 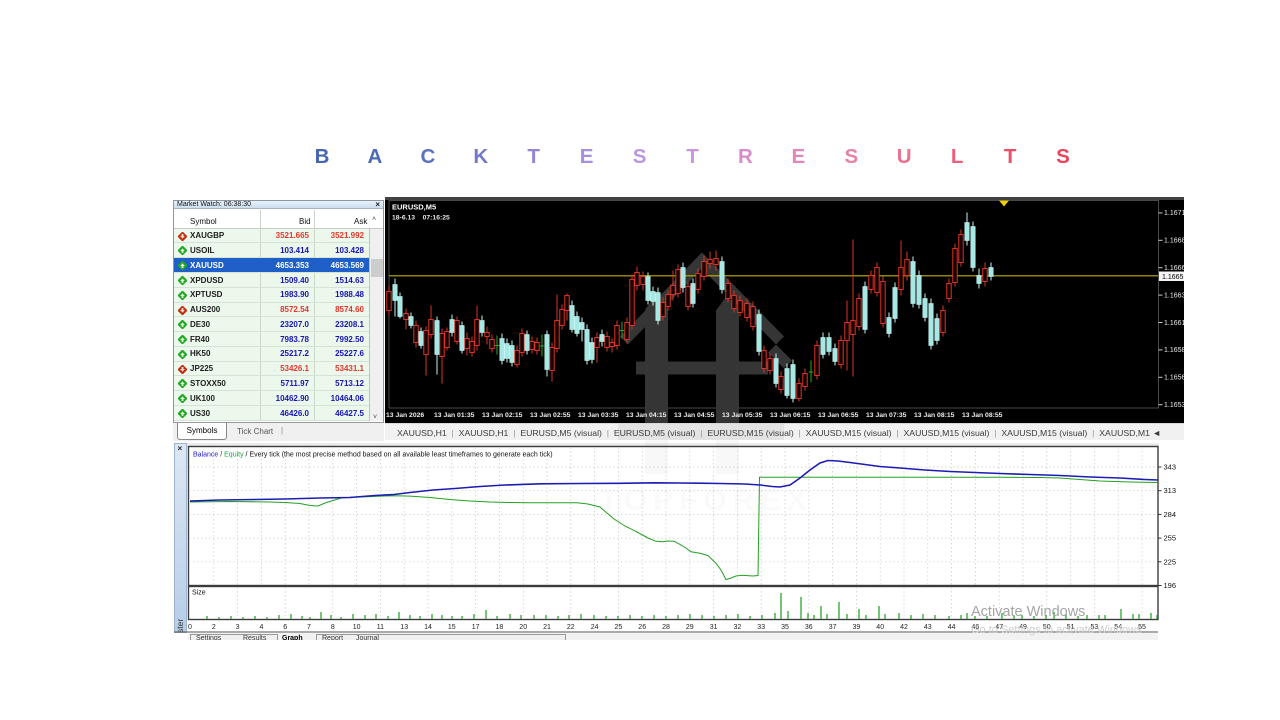 I want to click on svg-text: 13 Jan 2026, so click(x=405, y=415).